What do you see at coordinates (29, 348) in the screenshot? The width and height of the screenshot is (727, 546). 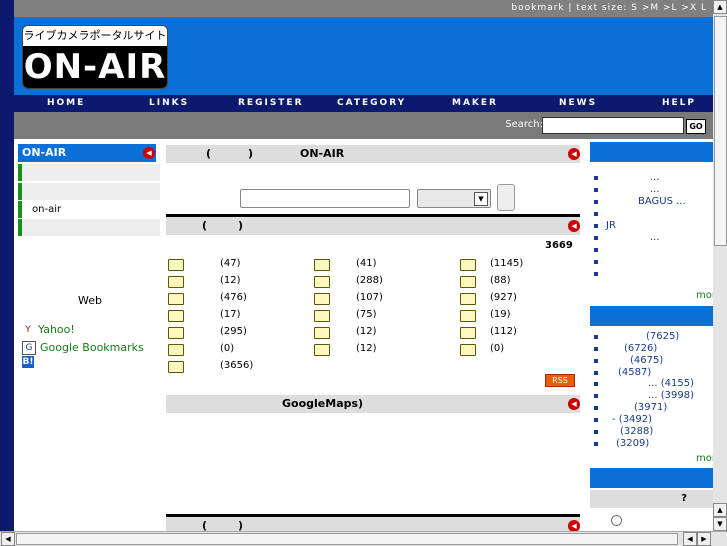 I see `google-icon: G` at bounding box center [29, 348].